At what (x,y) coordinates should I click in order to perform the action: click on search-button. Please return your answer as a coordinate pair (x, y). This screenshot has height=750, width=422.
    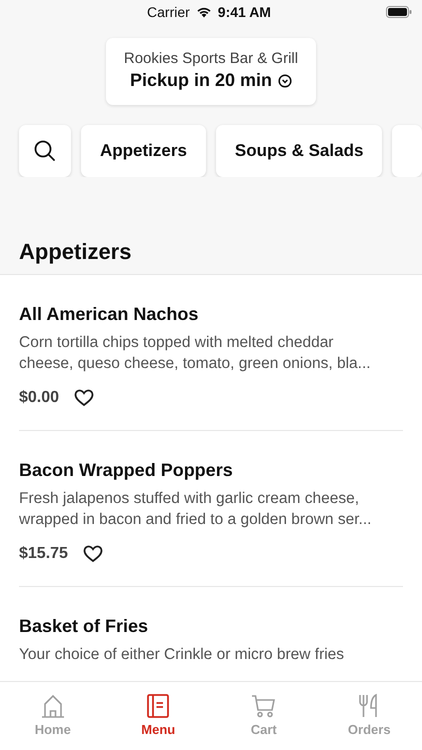
    Looking at the image, I should click on (45, 151).